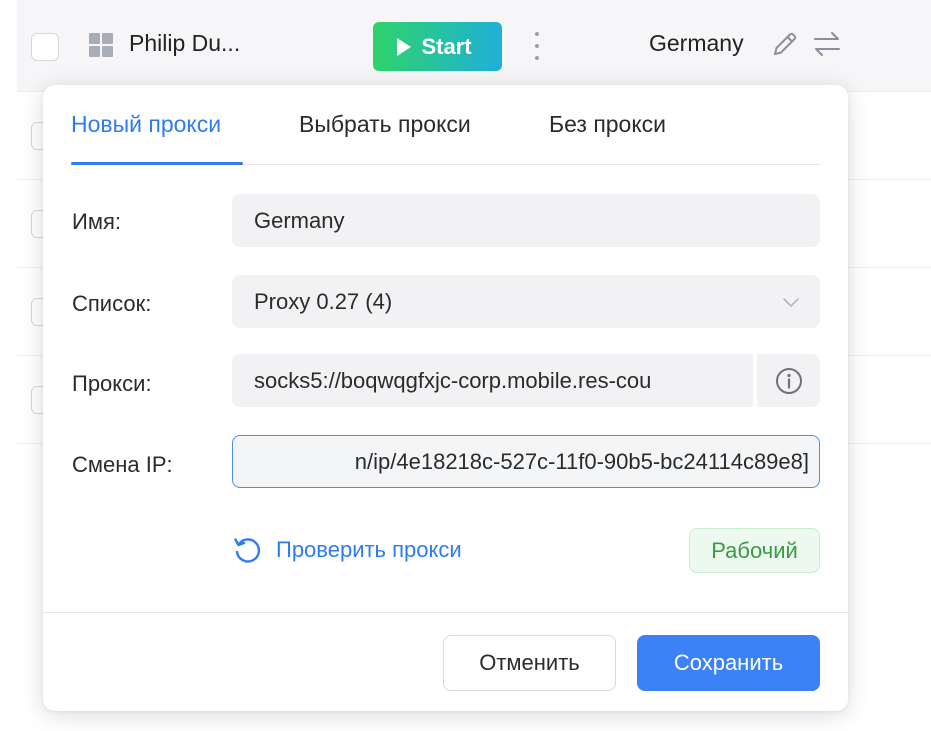  I want to click on save-button: Сохранить, so click(728, 663).